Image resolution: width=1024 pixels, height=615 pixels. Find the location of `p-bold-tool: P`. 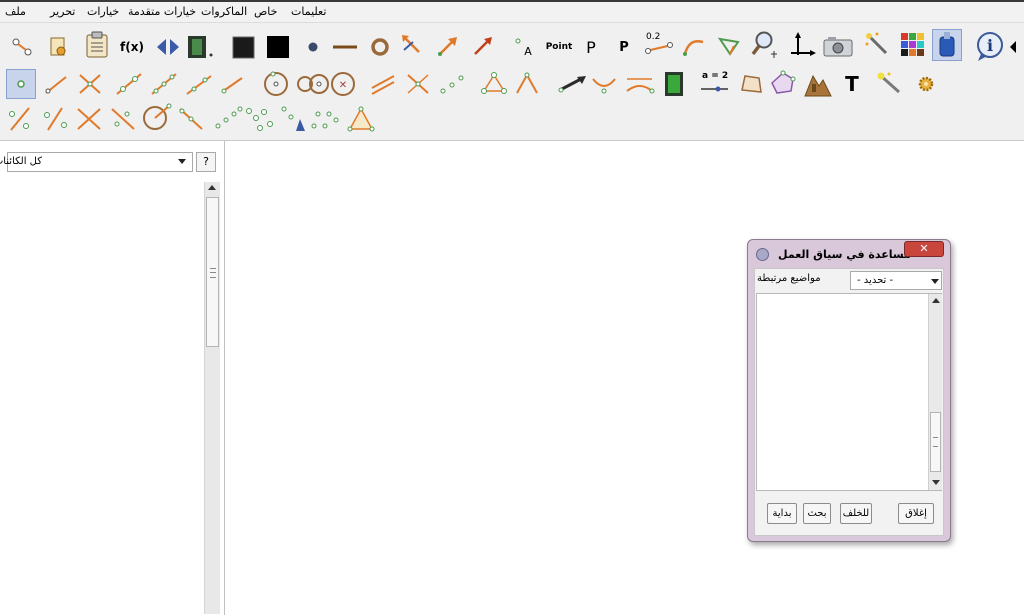

p-bold-tool: P is located at coordinates (624, 47).